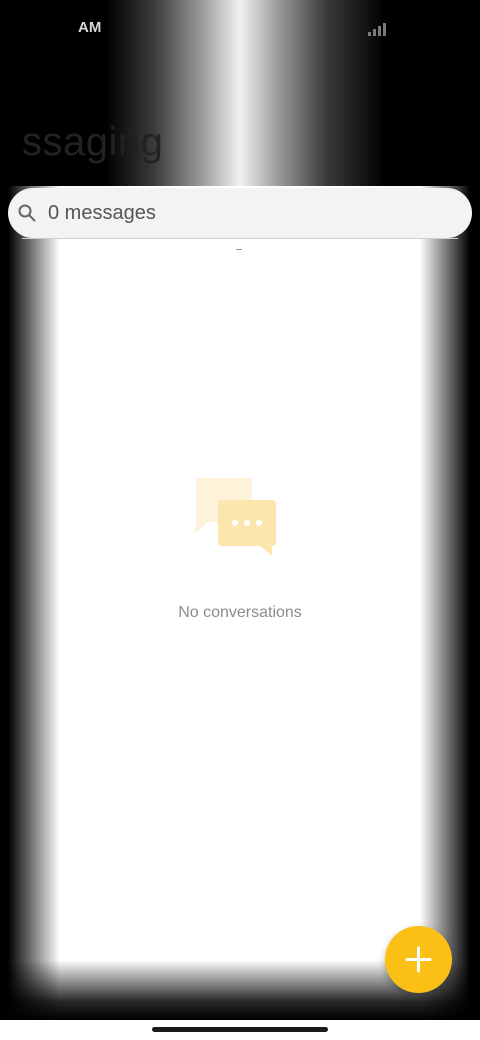  I want to click on home-indicator, so click(240, 1029).